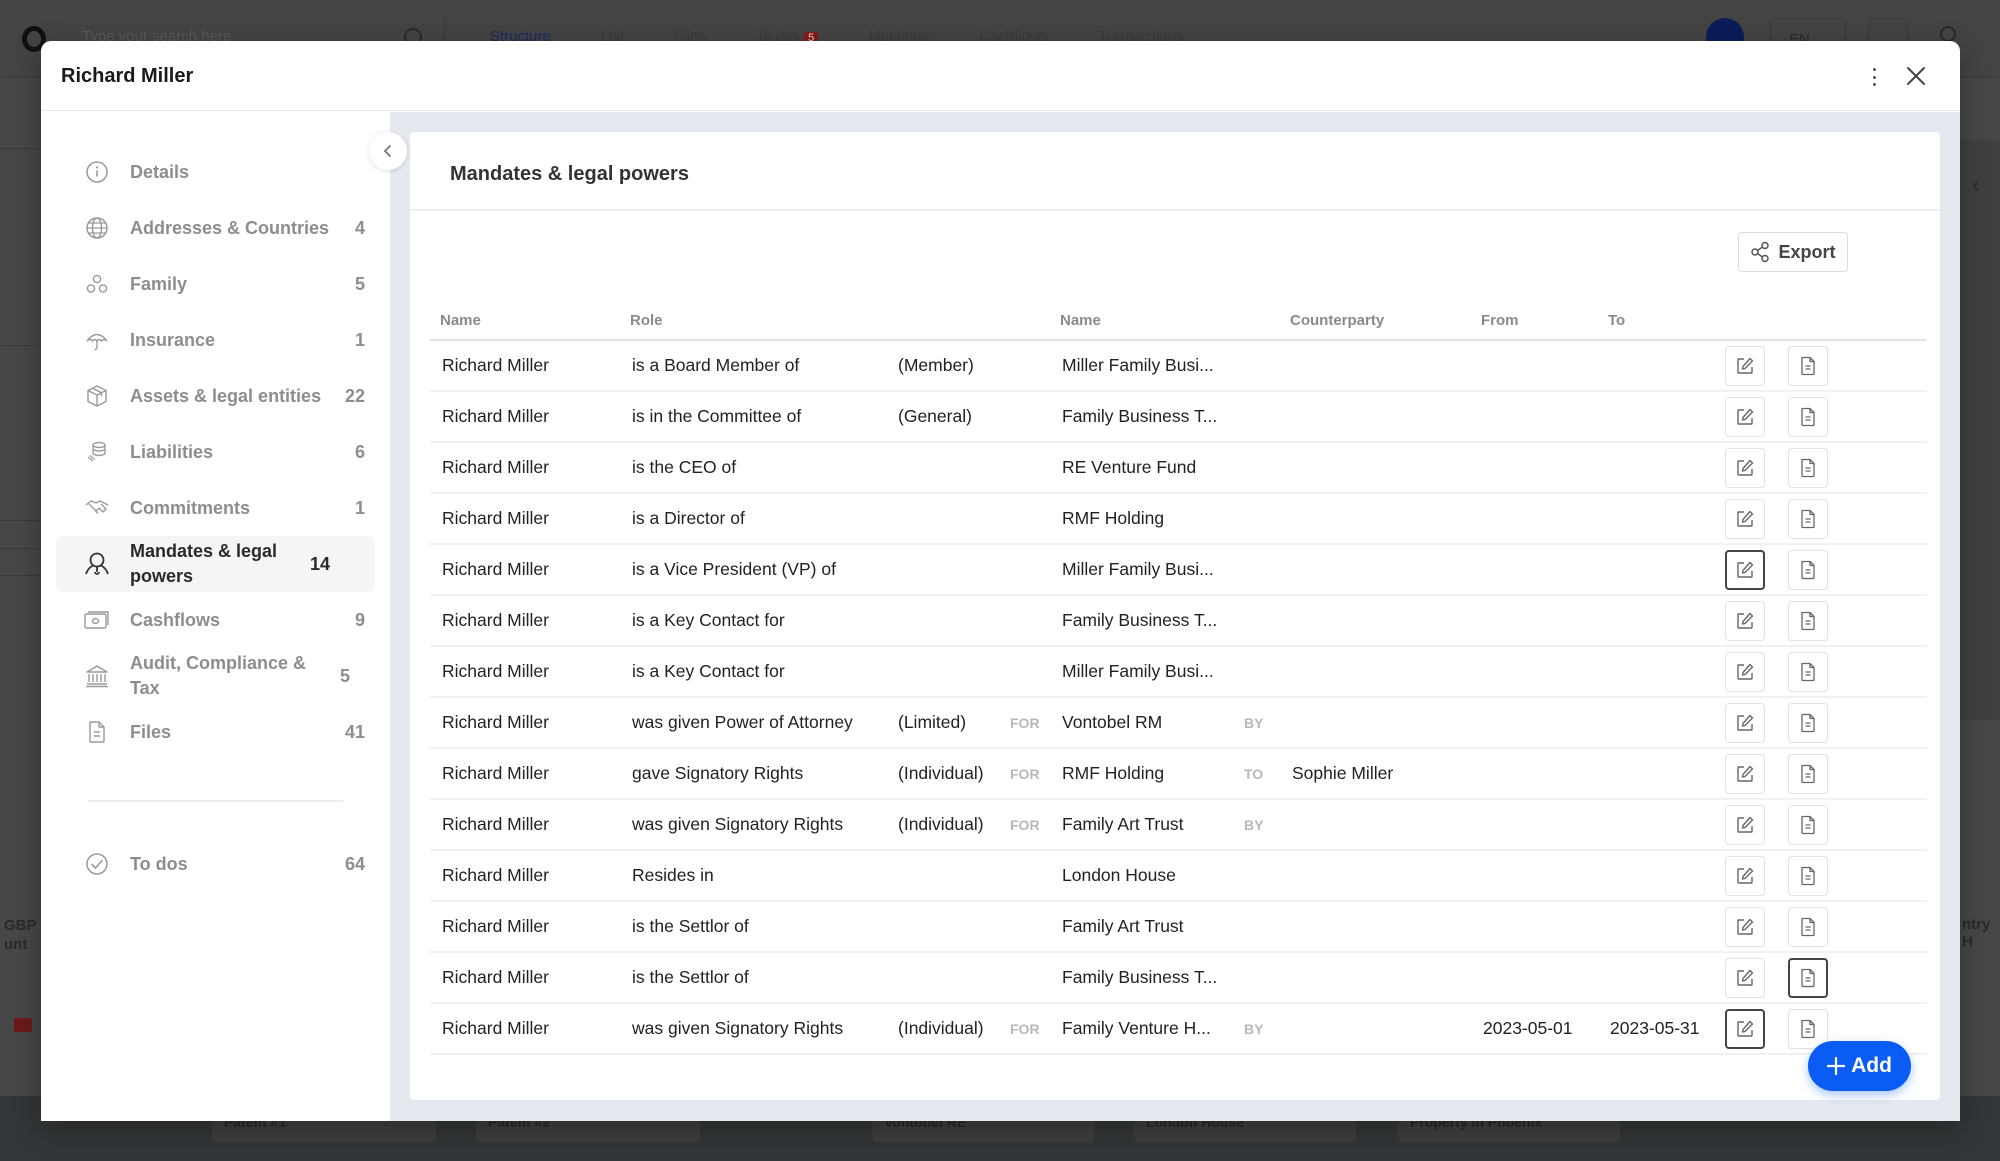  I want to click on row-qualifier-cell, so click(944, 468).